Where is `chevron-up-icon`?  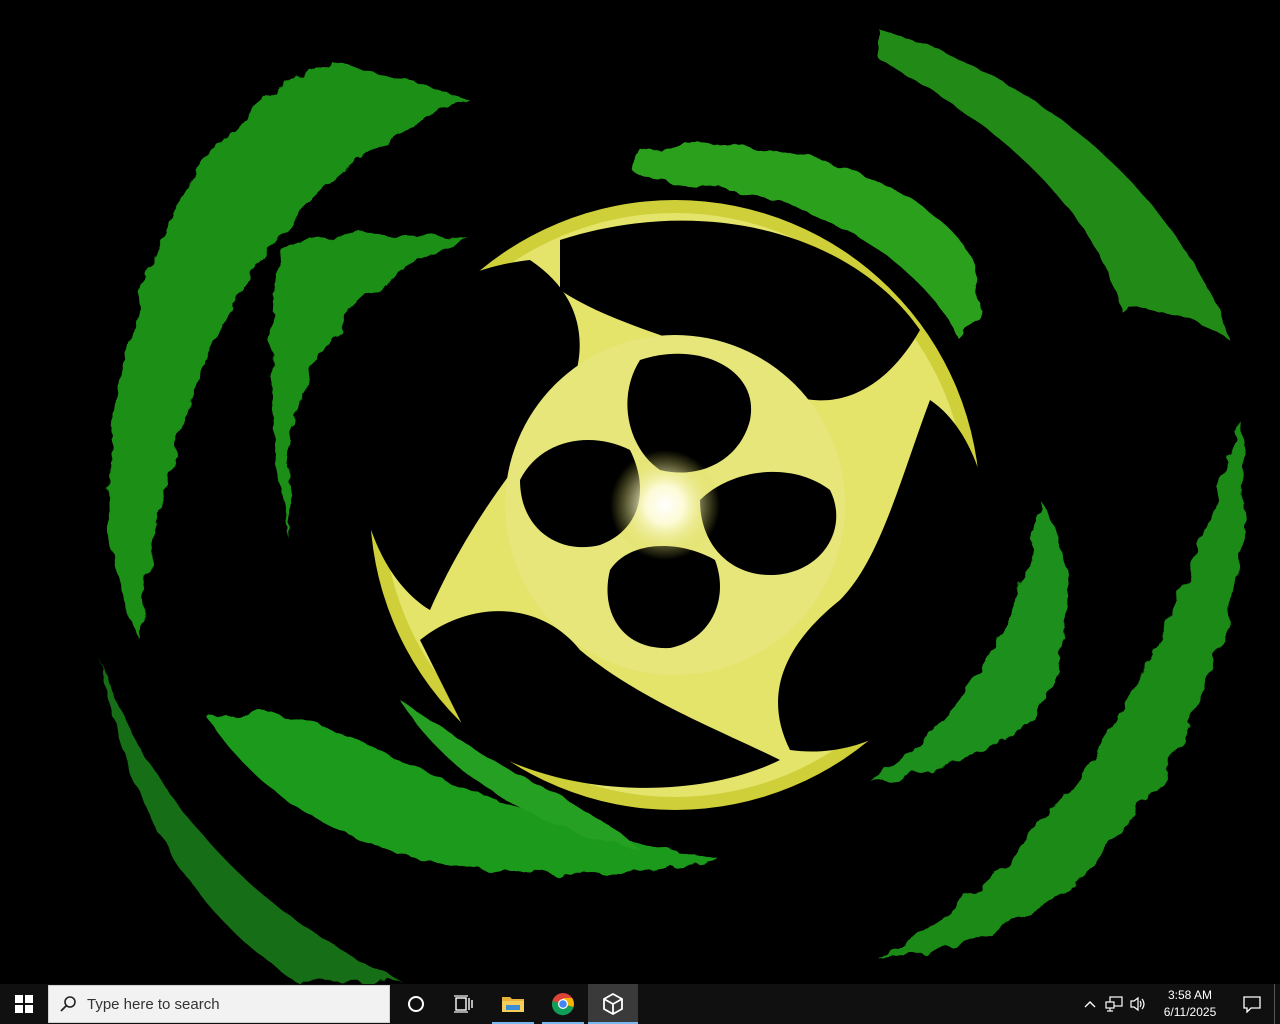 chevron-up-icon is located at coordinates (1090, 1004).